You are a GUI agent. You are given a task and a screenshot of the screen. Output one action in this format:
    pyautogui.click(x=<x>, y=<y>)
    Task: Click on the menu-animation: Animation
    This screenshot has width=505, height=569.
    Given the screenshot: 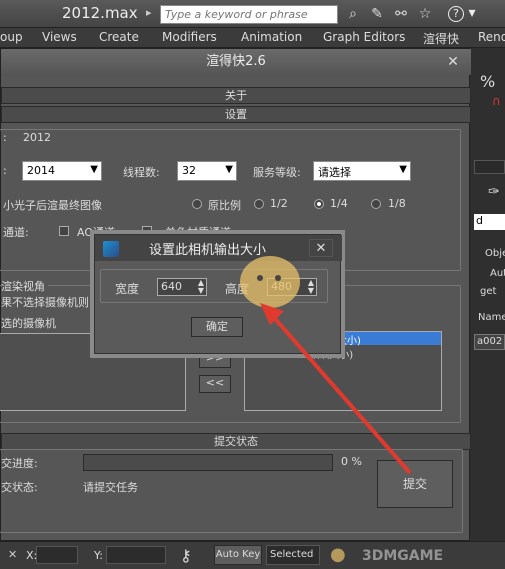 What is the action you would take?
    pyautogui.click(x=271, y=37)
    